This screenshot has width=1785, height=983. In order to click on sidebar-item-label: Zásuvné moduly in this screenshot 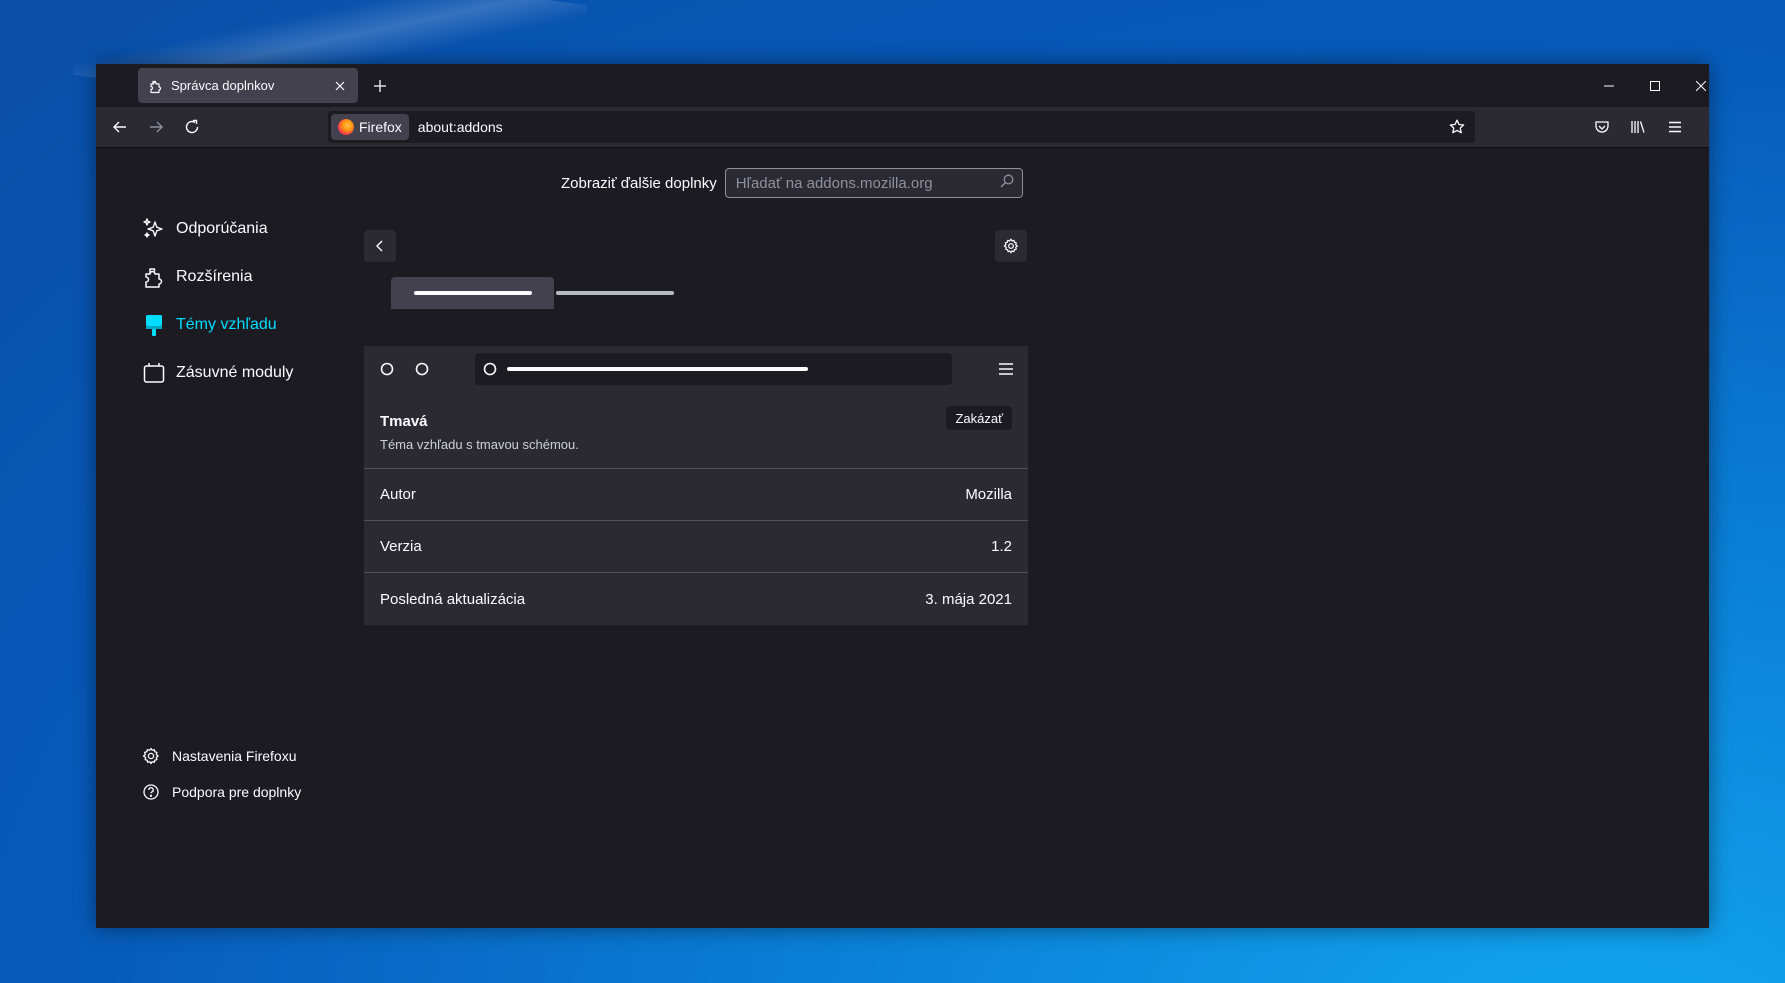, I will do `click(235, 372)`.